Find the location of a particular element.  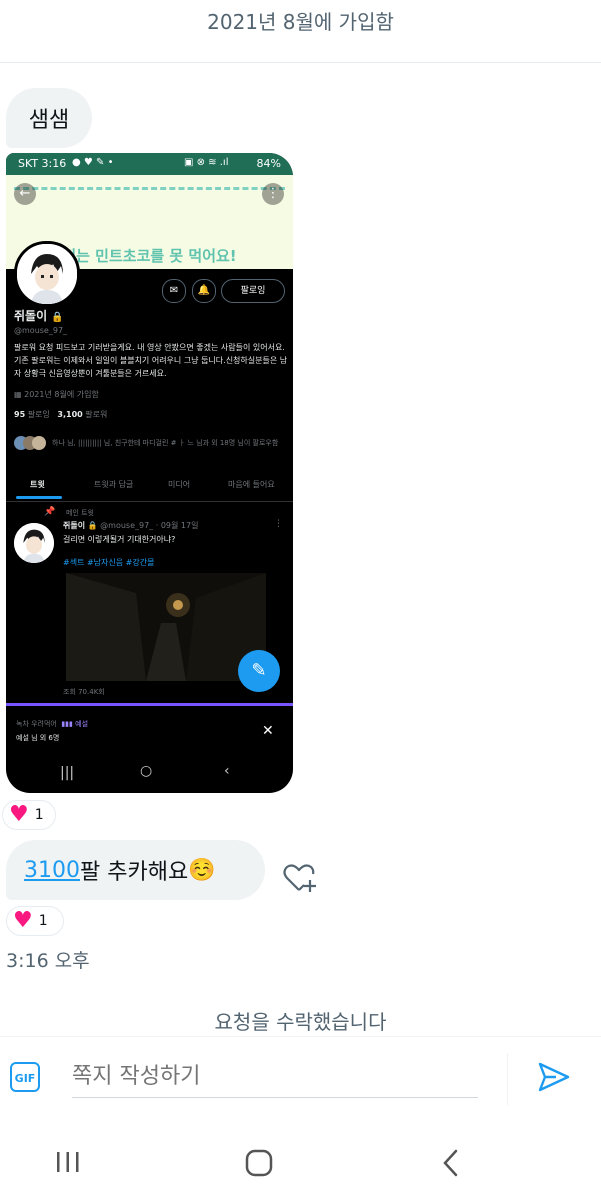

notification-bell-icon: 🔔 is located at coordinates (204, 291).